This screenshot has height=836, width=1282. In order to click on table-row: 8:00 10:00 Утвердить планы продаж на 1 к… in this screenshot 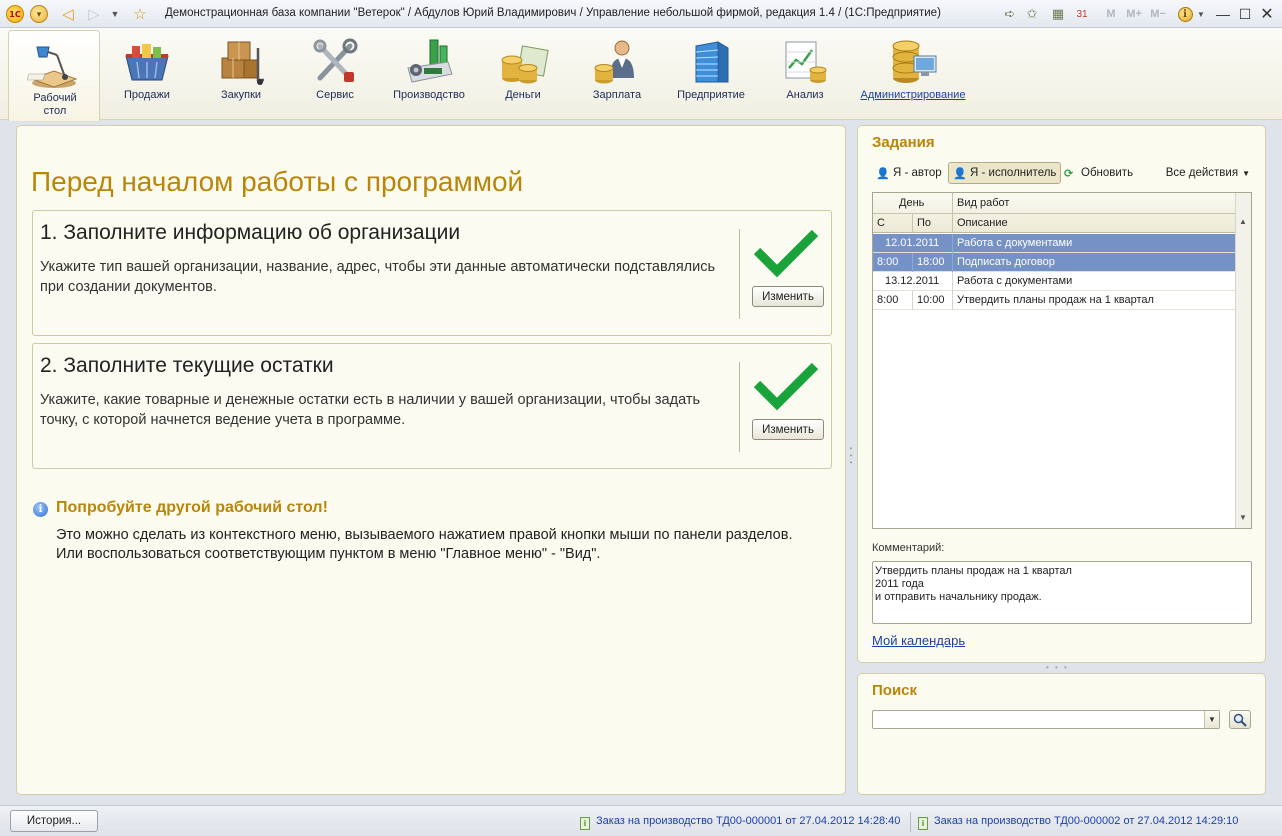, I will do `click(1054, 300)`.